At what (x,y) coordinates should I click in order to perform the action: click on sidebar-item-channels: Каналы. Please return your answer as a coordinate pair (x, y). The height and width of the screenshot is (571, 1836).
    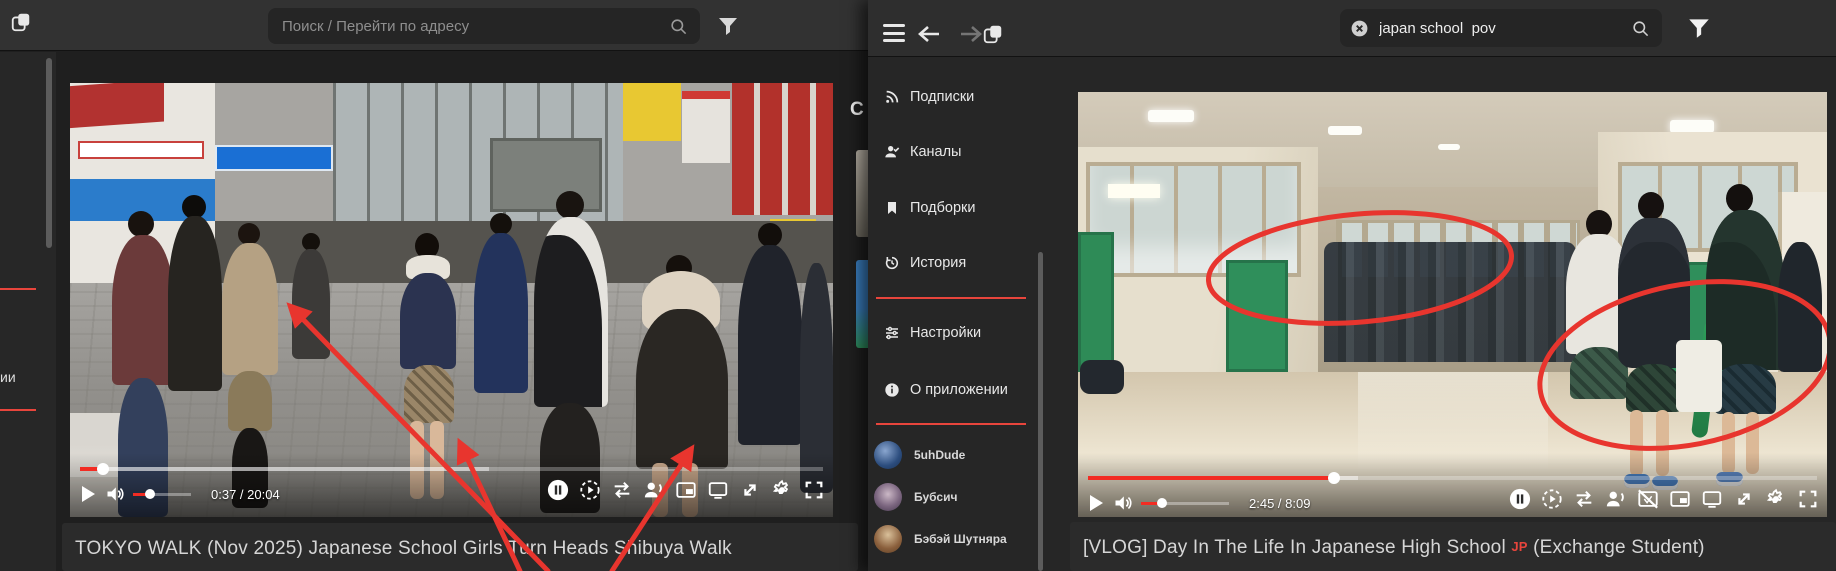
    Looking at the image, I should click on (958, 152).